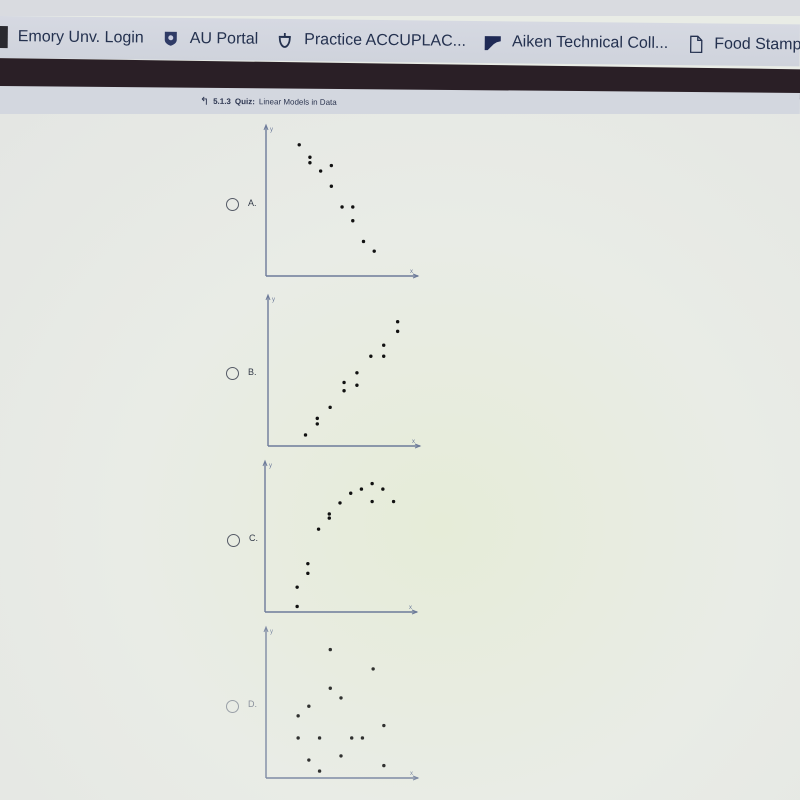  I want to click on radio-button-d, so click(232, 706).